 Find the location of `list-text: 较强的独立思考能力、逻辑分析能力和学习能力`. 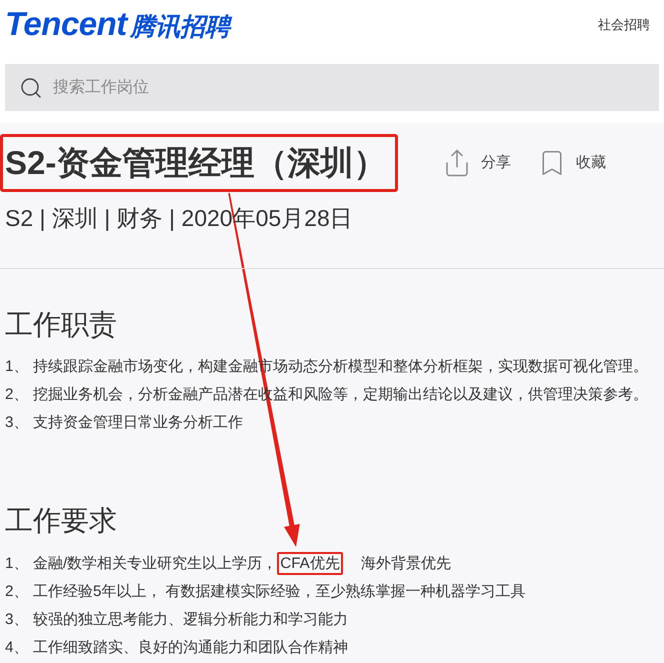

list-text: 较强的独立思考能力、逻辑分析能力和学习能力 is located at coordinates (190, 620).